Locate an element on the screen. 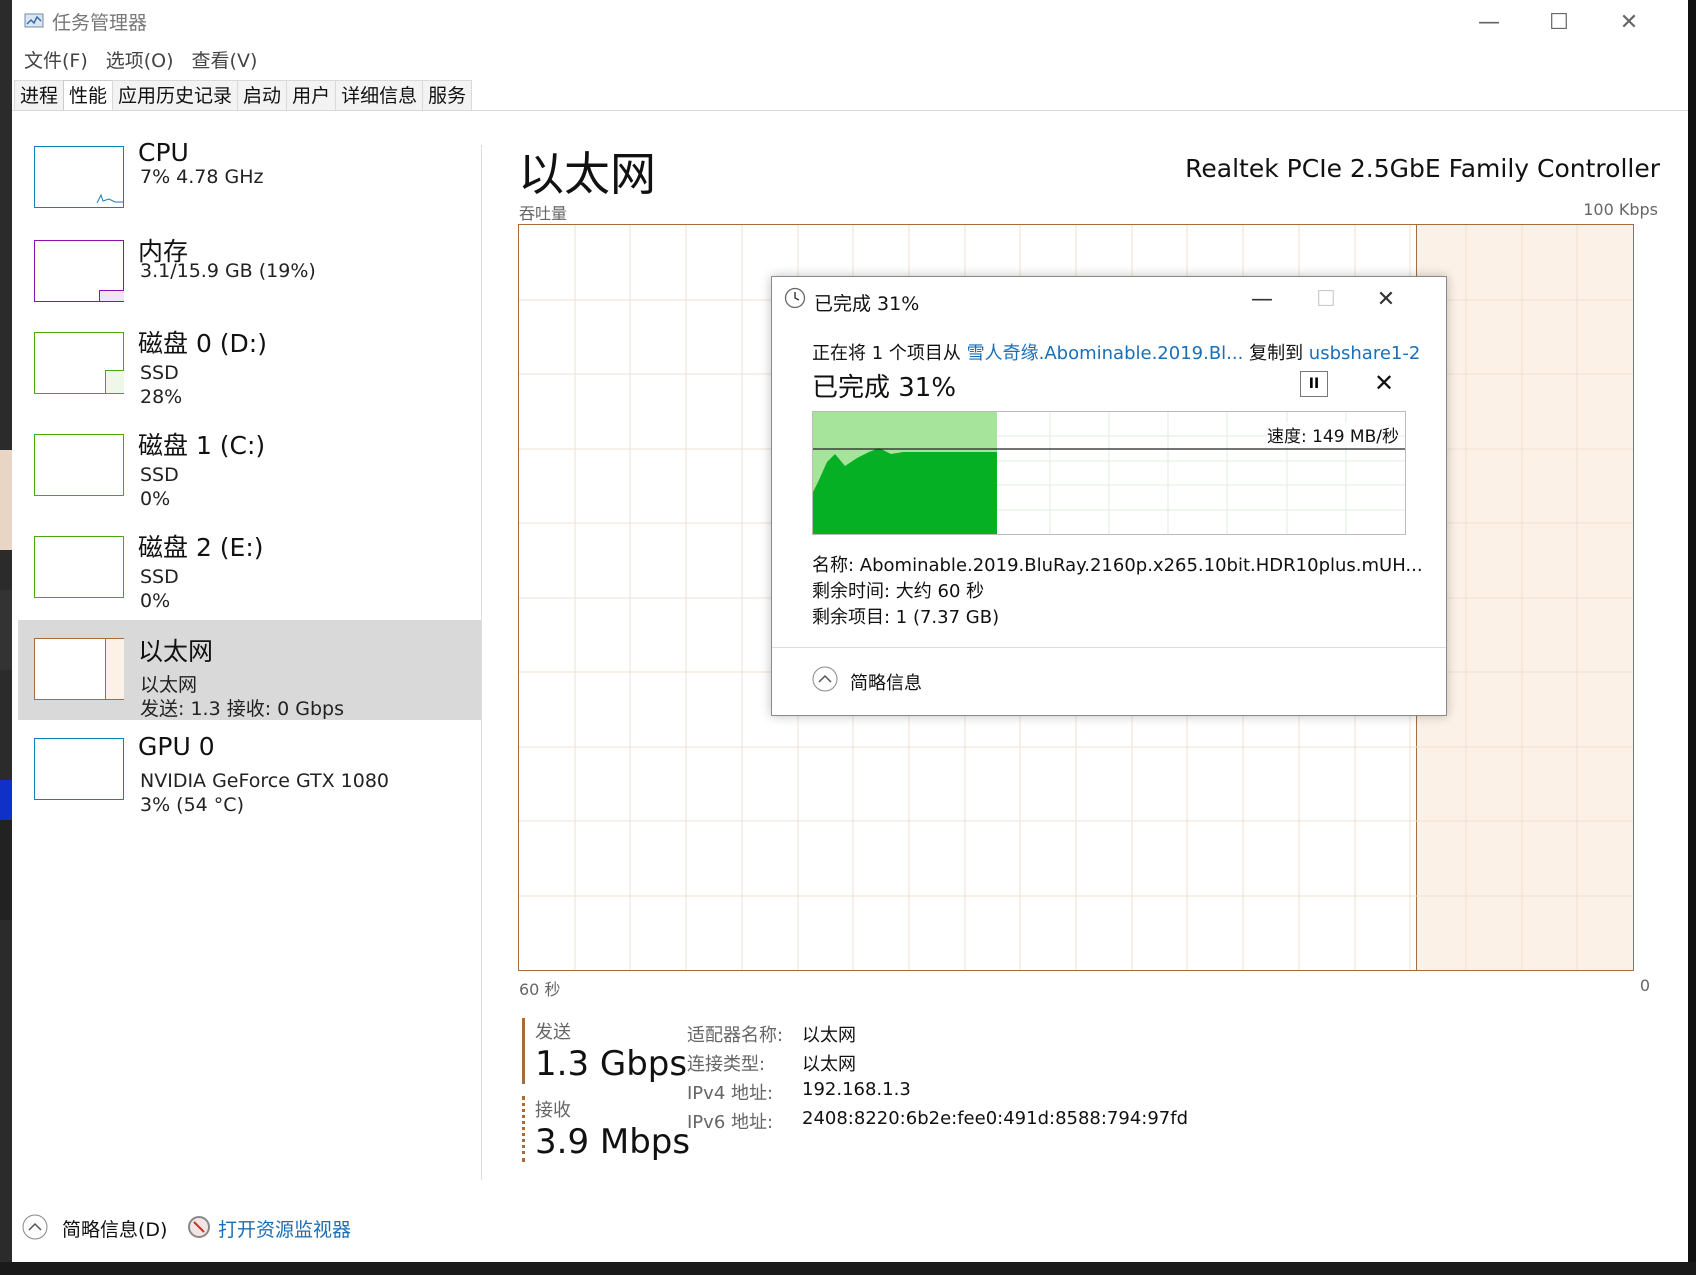  dialog-close-button: ✕ is located at coordinates (1386, 299).